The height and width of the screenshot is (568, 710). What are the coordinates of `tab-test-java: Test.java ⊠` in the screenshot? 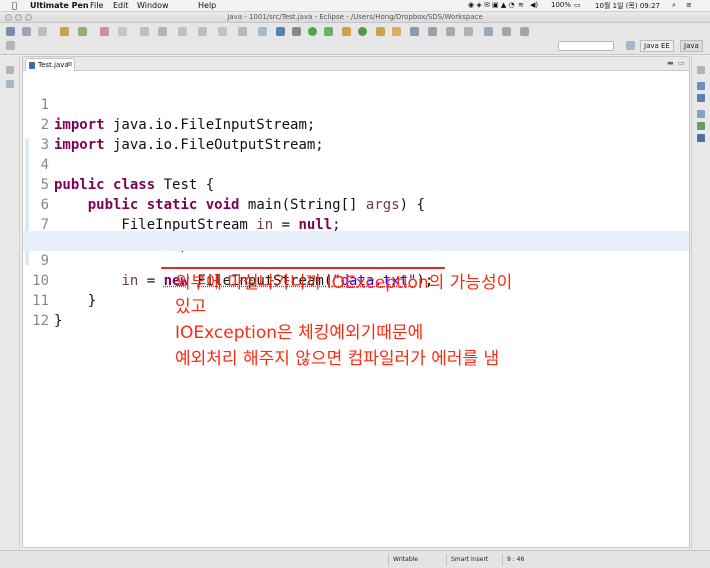 It's located at (50, 64).